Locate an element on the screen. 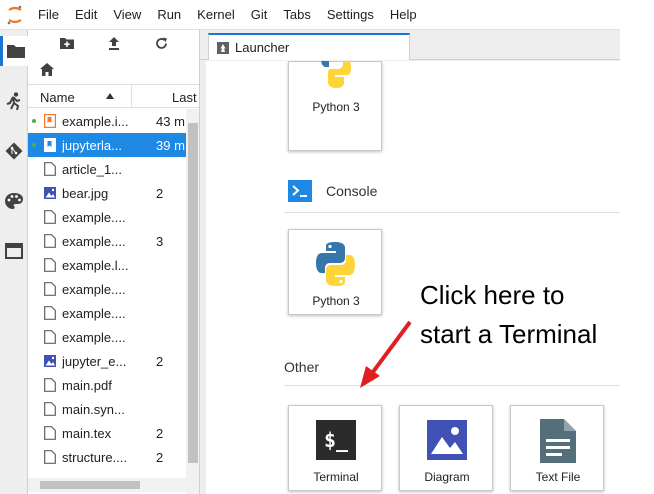 The width and height of the screenshot is (654, 494). file-row: main.pdf is located at coordinates (107, 385).